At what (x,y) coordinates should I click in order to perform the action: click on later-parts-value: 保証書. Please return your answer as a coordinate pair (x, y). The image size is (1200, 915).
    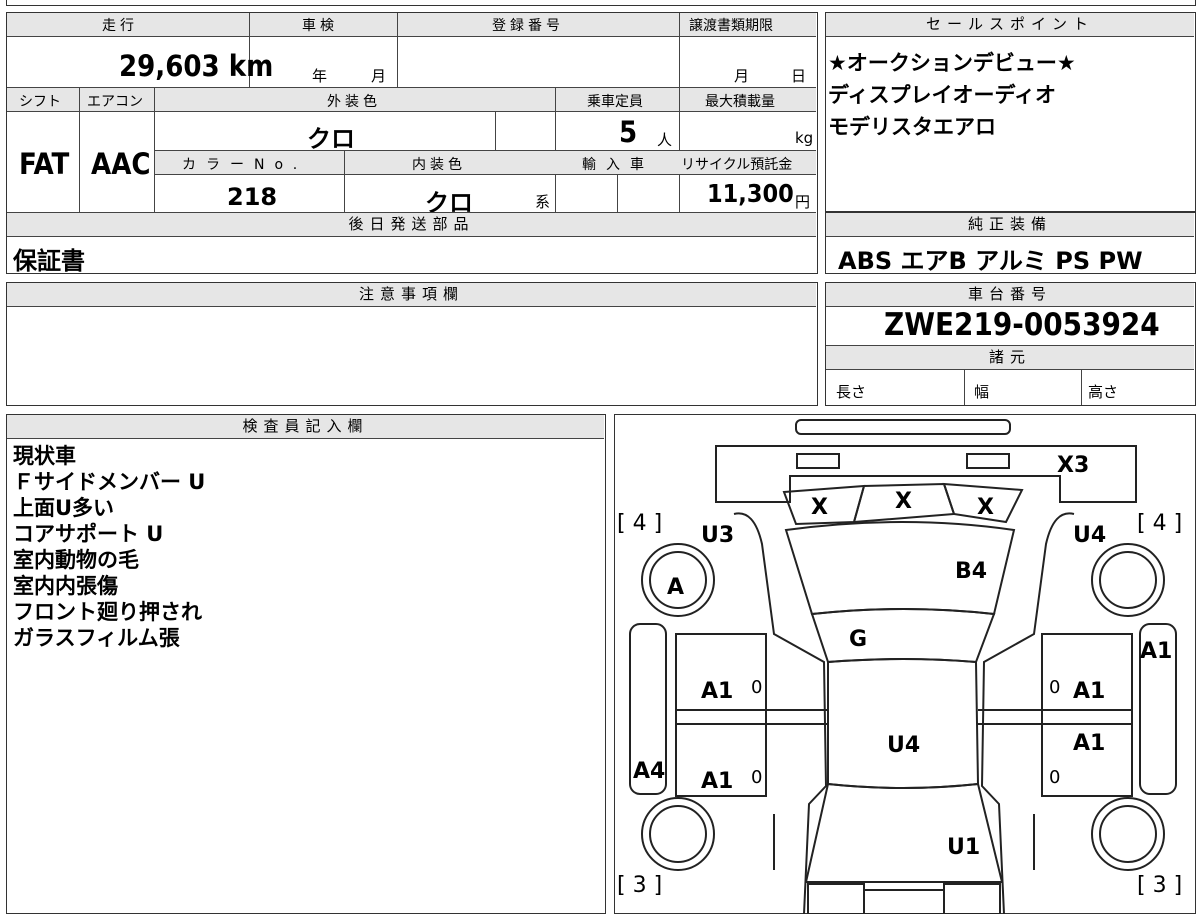
    Looking at the image, I should click on (49, 261).